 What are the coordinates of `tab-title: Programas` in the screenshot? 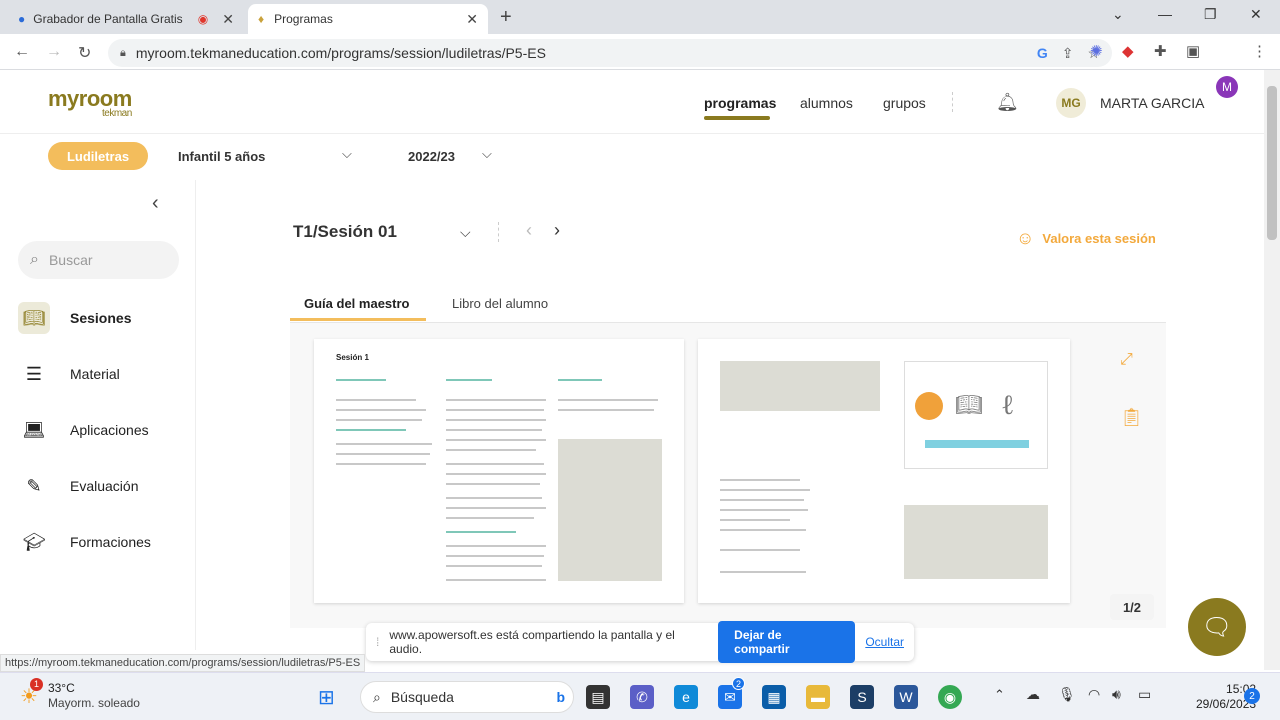 It's located at (303, 19).